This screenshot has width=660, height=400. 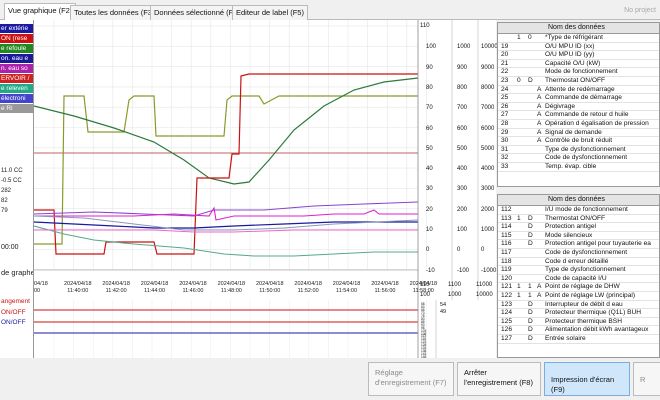 What do you see at coordinates (578, 210) in the screenshot?
I see `table-row: 112 I/U mode de fonctionnement` at bounding box center [578, 210].